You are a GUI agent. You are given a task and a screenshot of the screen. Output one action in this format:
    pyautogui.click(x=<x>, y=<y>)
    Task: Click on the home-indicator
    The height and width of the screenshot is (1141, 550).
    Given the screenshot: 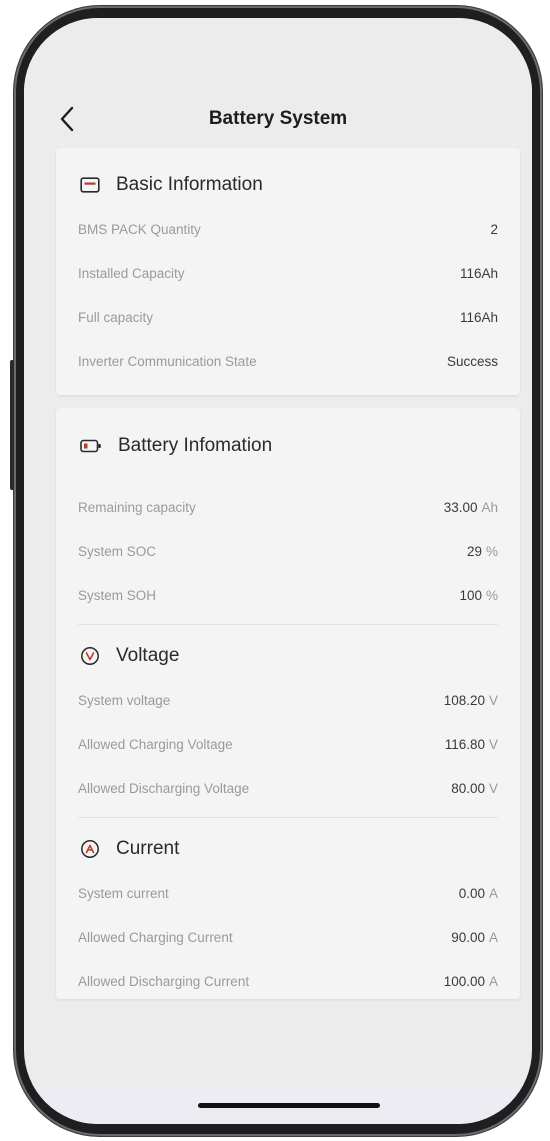 What is the action you would take?
    pyautogui.click(x=289, y=1105)
    